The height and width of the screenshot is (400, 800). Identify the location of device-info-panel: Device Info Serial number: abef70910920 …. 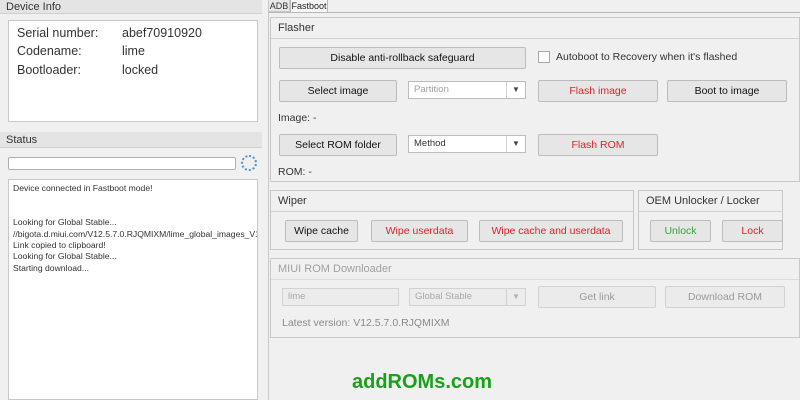
(131, 64).